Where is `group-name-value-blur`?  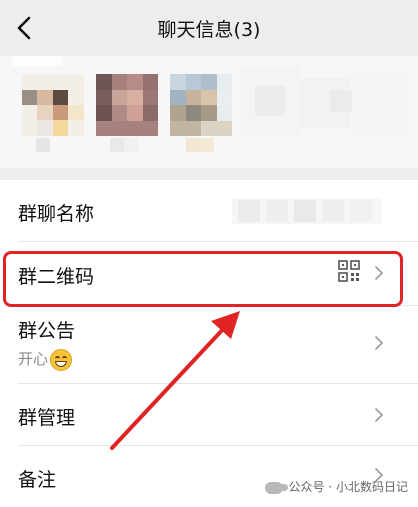 group-name-value-blur is located at coordinates (307, 211).